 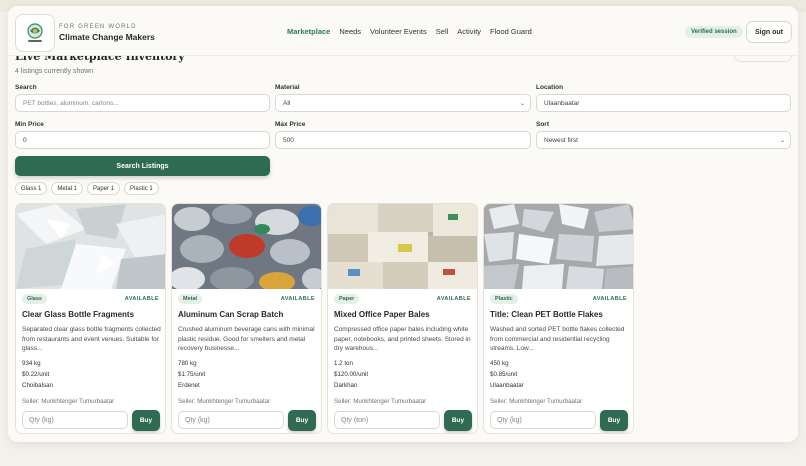 What do you see at coordinates (663, 140) in the screenshot?
I see `sort-select: Newest first ⌄` at bounding box center [663, 140].